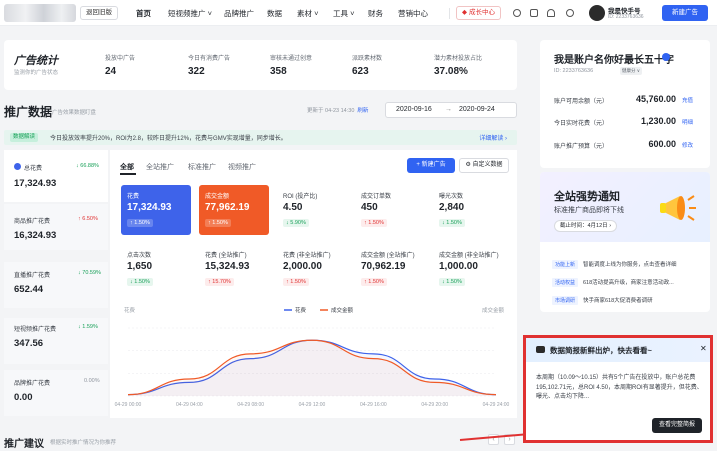  What do you see at coordinates (226, 256) in the screenshot?
I see `metric-label: 花费 (全站推广)` at bounding box center [226, 256].